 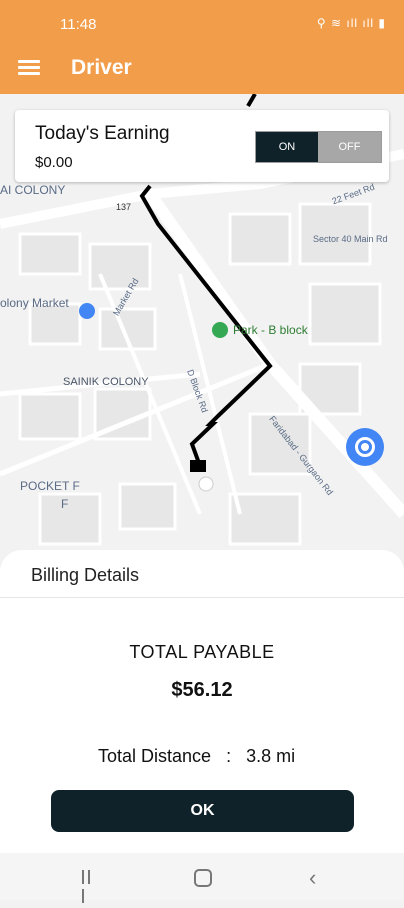 What do you see at coordinates (155, 756) in the screenshot?
I see `distance-label: Total Distance` at bounding box center [155, 756].